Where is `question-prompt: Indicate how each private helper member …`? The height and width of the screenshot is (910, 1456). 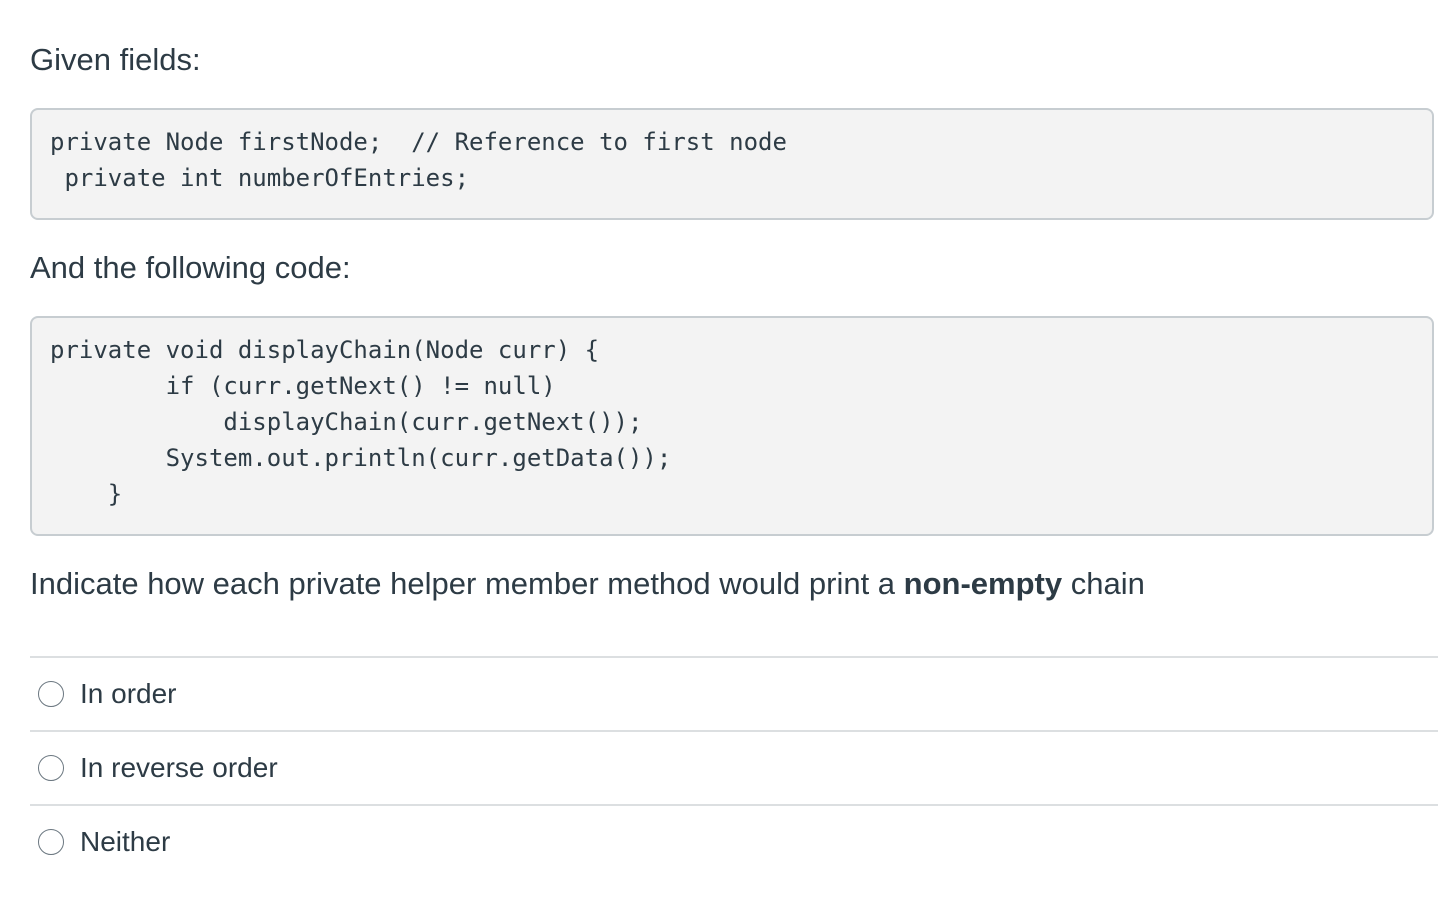
question-prompt: Indicate how each private helper member … is located at coordinates (587, 584).